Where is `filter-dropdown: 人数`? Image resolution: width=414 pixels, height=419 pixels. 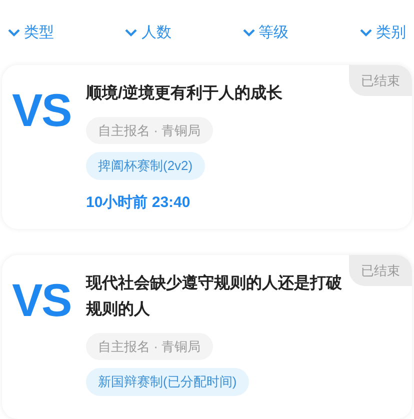 filter-dropdown: 人数 is located at coordinates (148, 33).